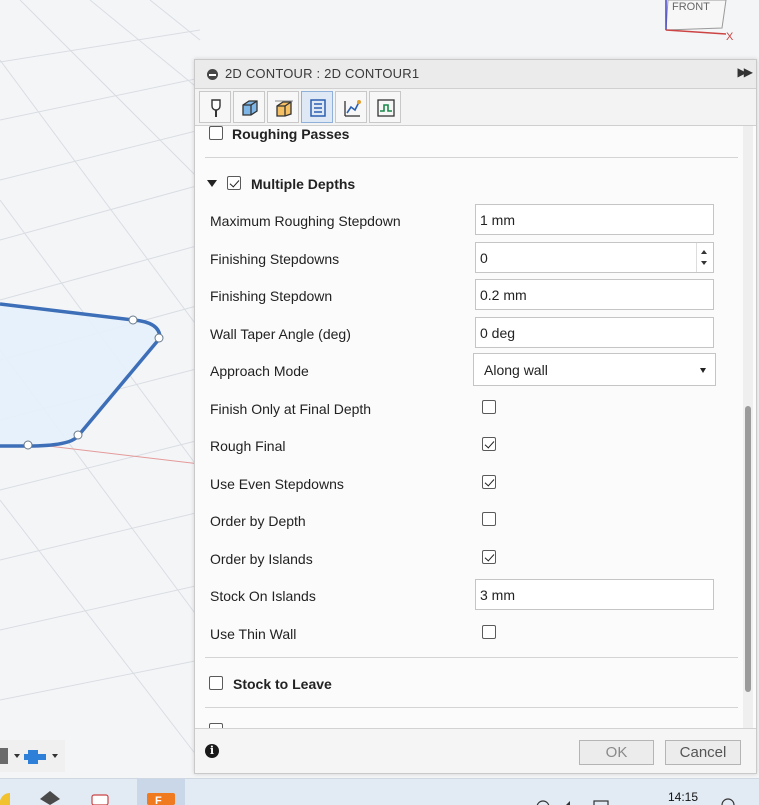 The width and height of the screenshot is (759, 805). Describe the element at coordinates (161, 792) in the screenshot. I see `fusion-app-icon: F` at that location.